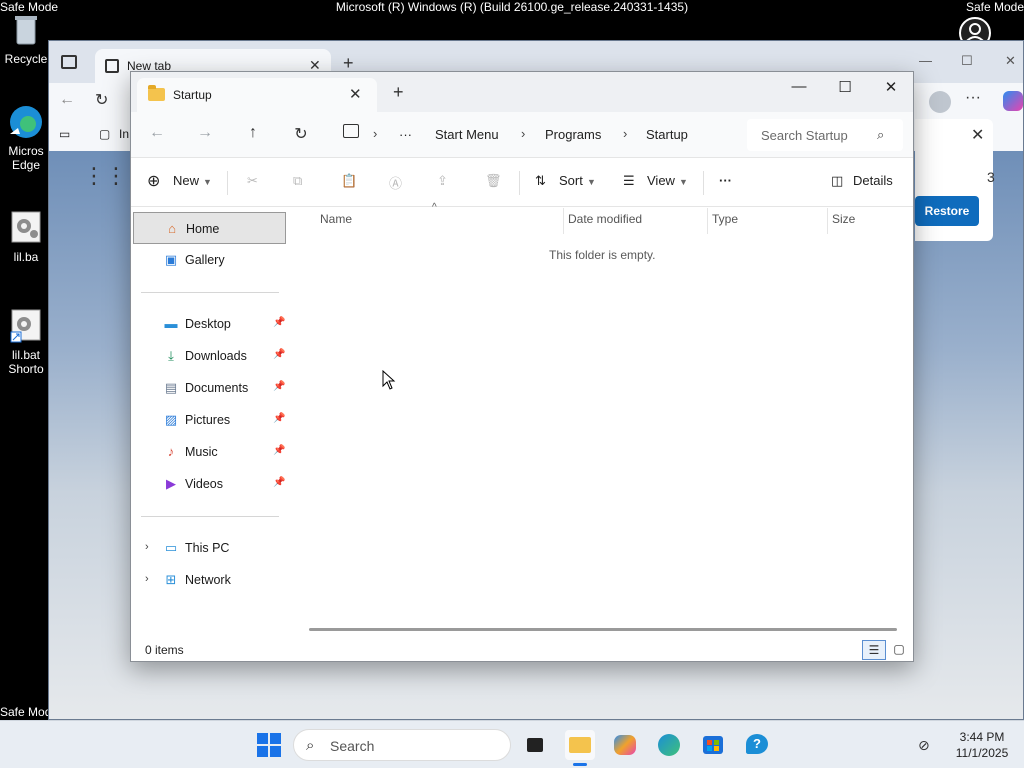 Image resolution: width=1024 pixels, height=768 pixels. I want to click on forward-icon: →, so click(205, 133).